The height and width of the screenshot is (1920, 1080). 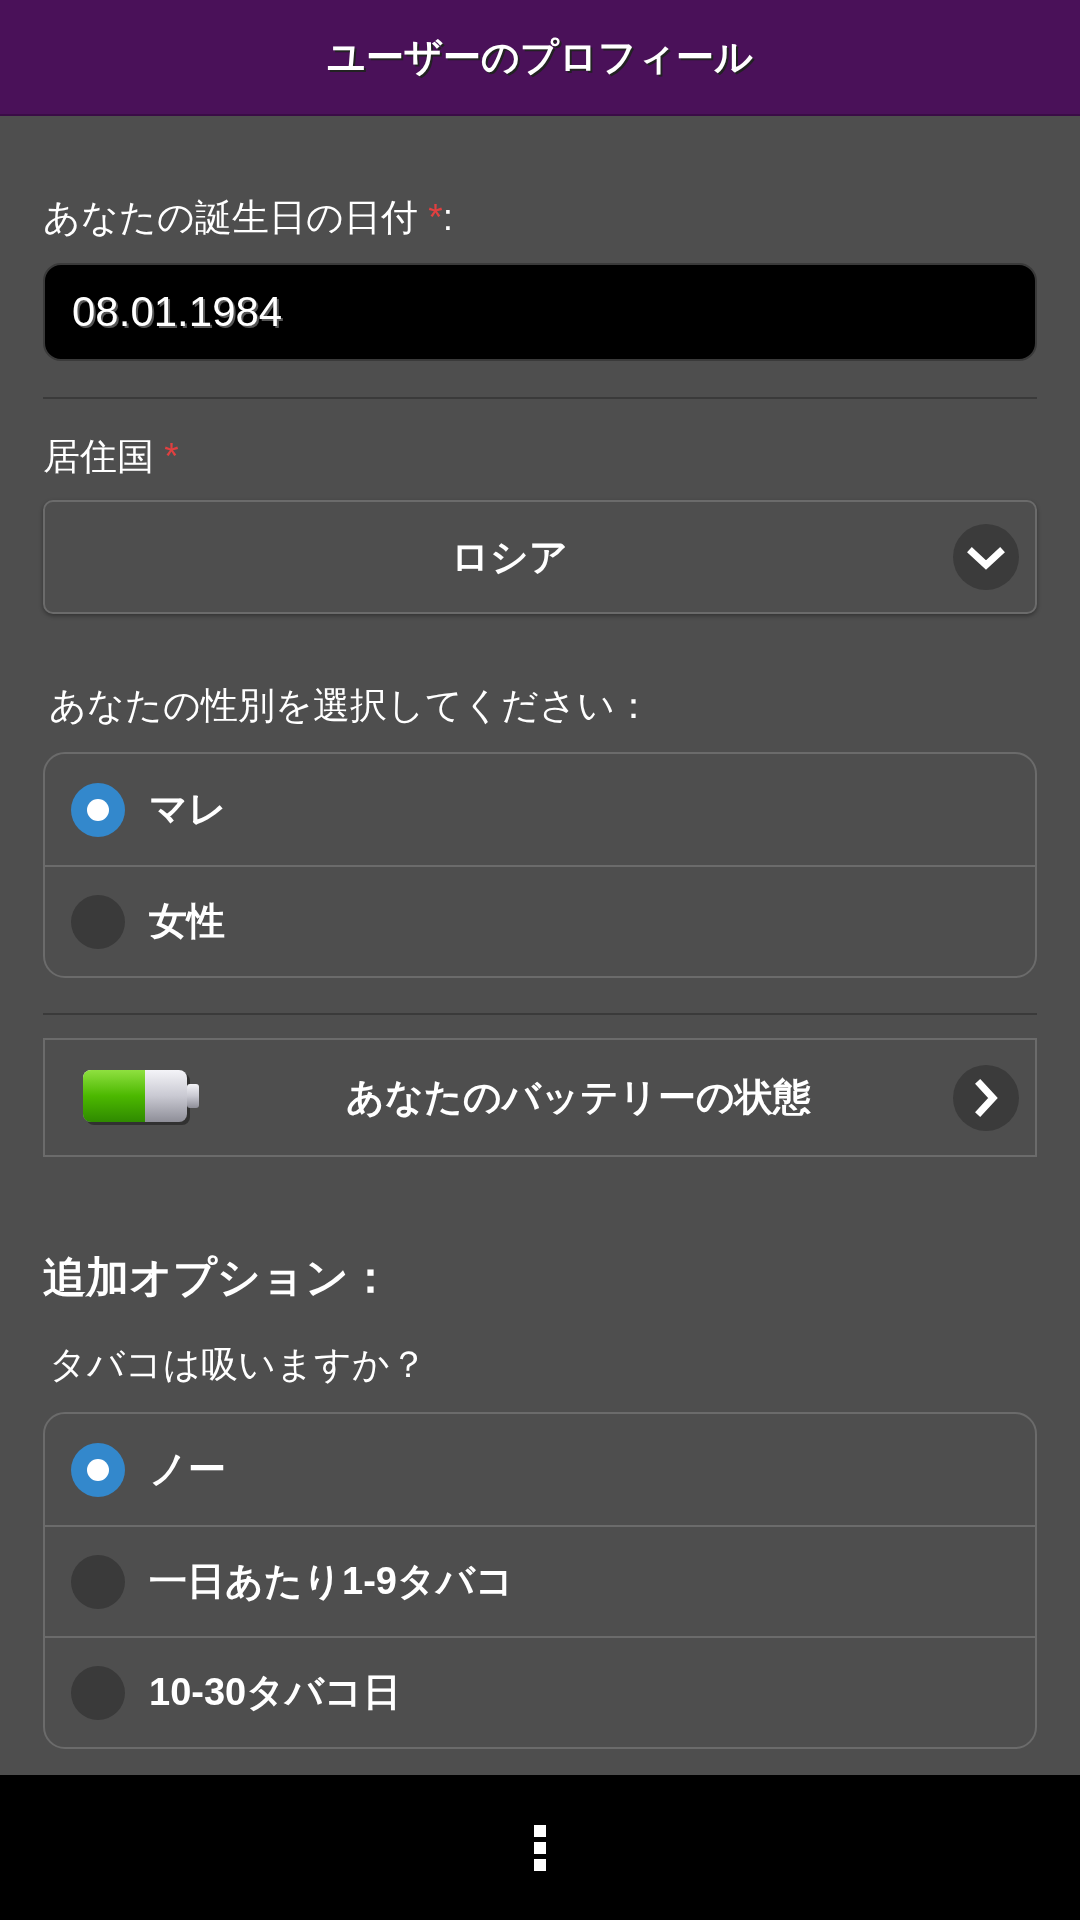 What do you see at coordinates (248, 218) in the screenshot?
I see `field-label: あなたの誕生日の日付 *:` at bounding box center [248, 218].